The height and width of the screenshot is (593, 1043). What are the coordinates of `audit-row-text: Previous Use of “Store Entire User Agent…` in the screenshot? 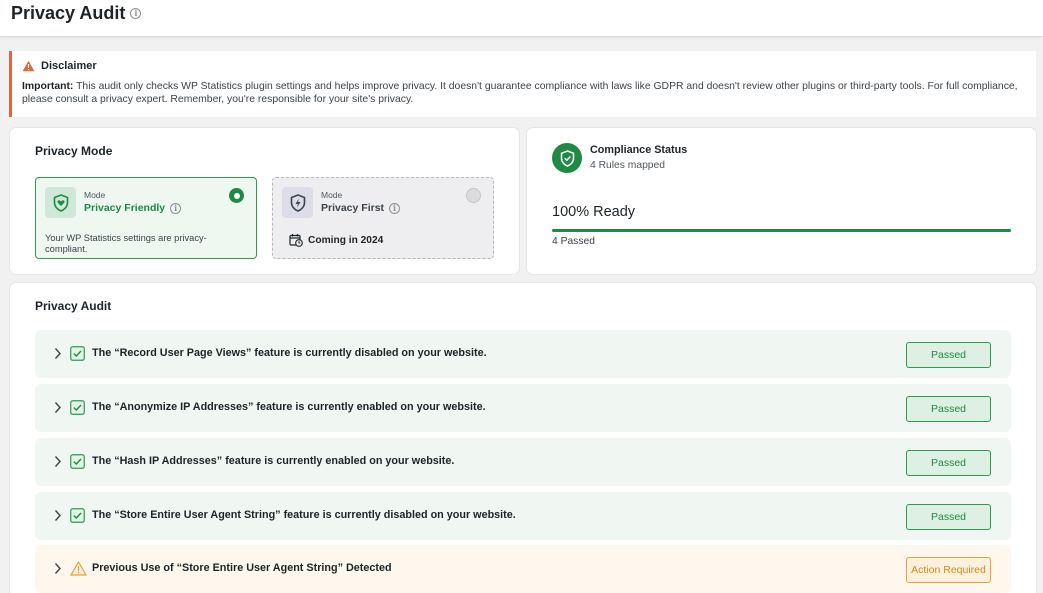 It's located at (242, 568).